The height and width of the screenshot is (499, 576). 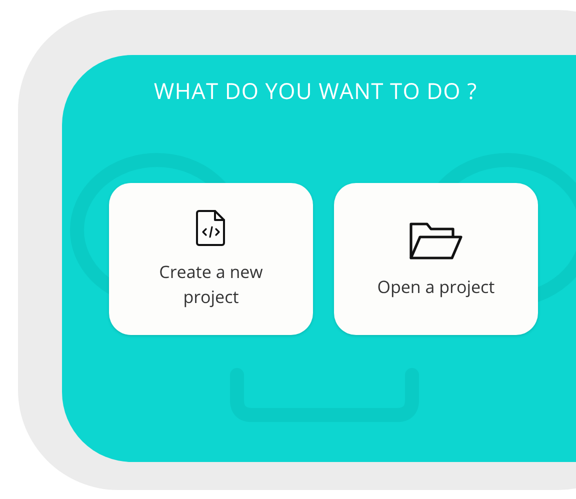 What do you see at coordinates (315, 91) in the screenshot?
I see `page-title: WHAT DO YOU WANT TO DO ?` at bounding box center [315, 91].